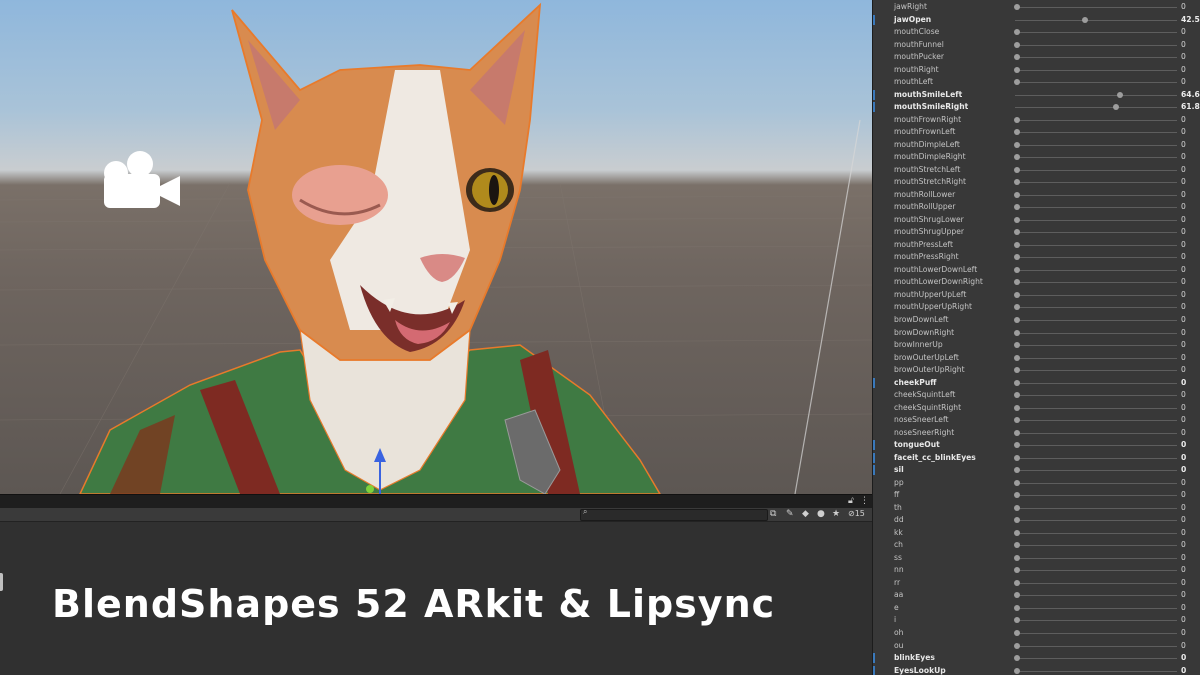  What do you see at coordinates (851, 501) in the screenshot?
I see `lock-icon: 🔓︎` at bounding box center [851, 501].